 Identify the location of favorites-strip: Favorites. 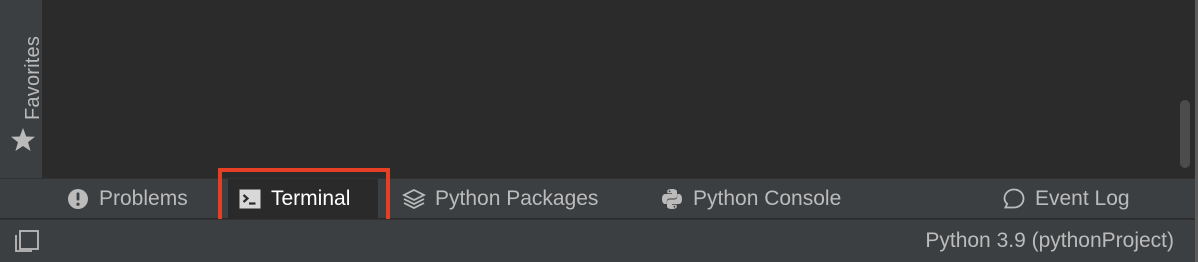
(22, 89).